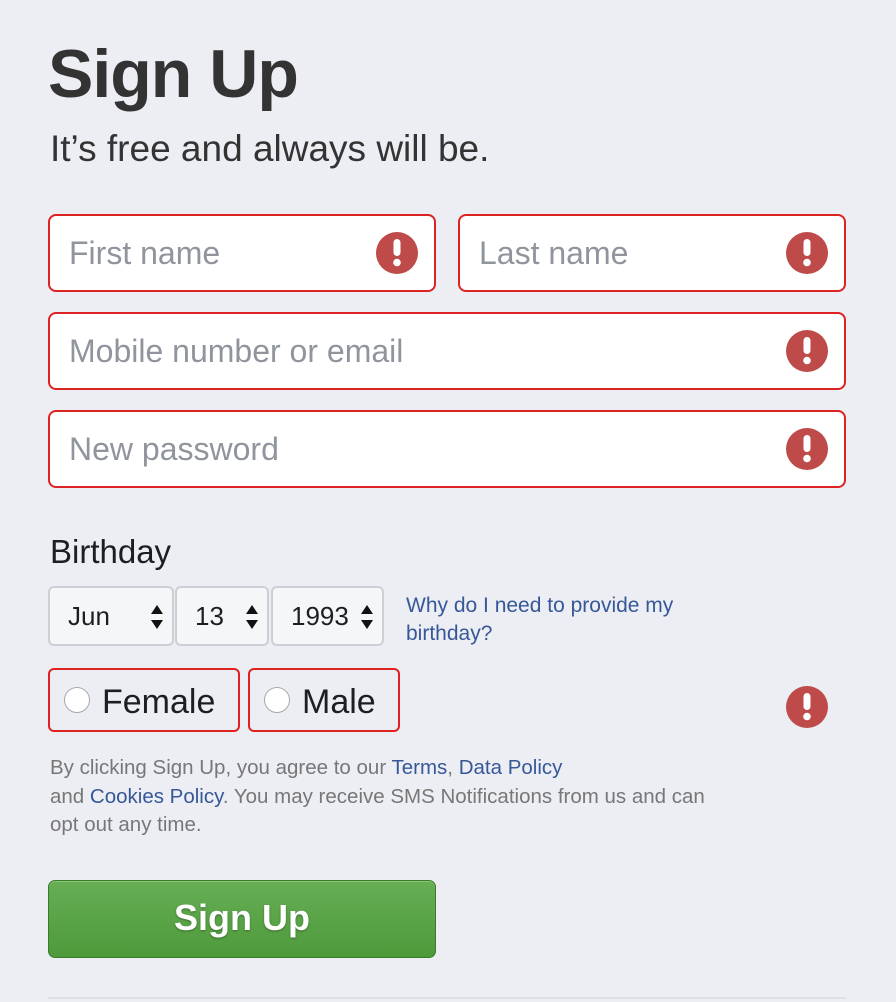 This screenshot has height=1002, width=896. What do you see at coordinates (320, 616) in the screenshot?
I see `year-value: 1993` at bounding box center [320, 616].